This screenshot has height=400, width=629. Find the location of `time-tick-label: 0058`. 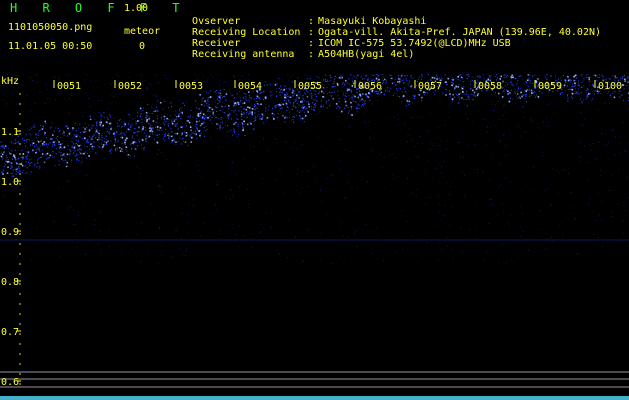

time-tick-label: 0058 is located at coordinates (490, 86).